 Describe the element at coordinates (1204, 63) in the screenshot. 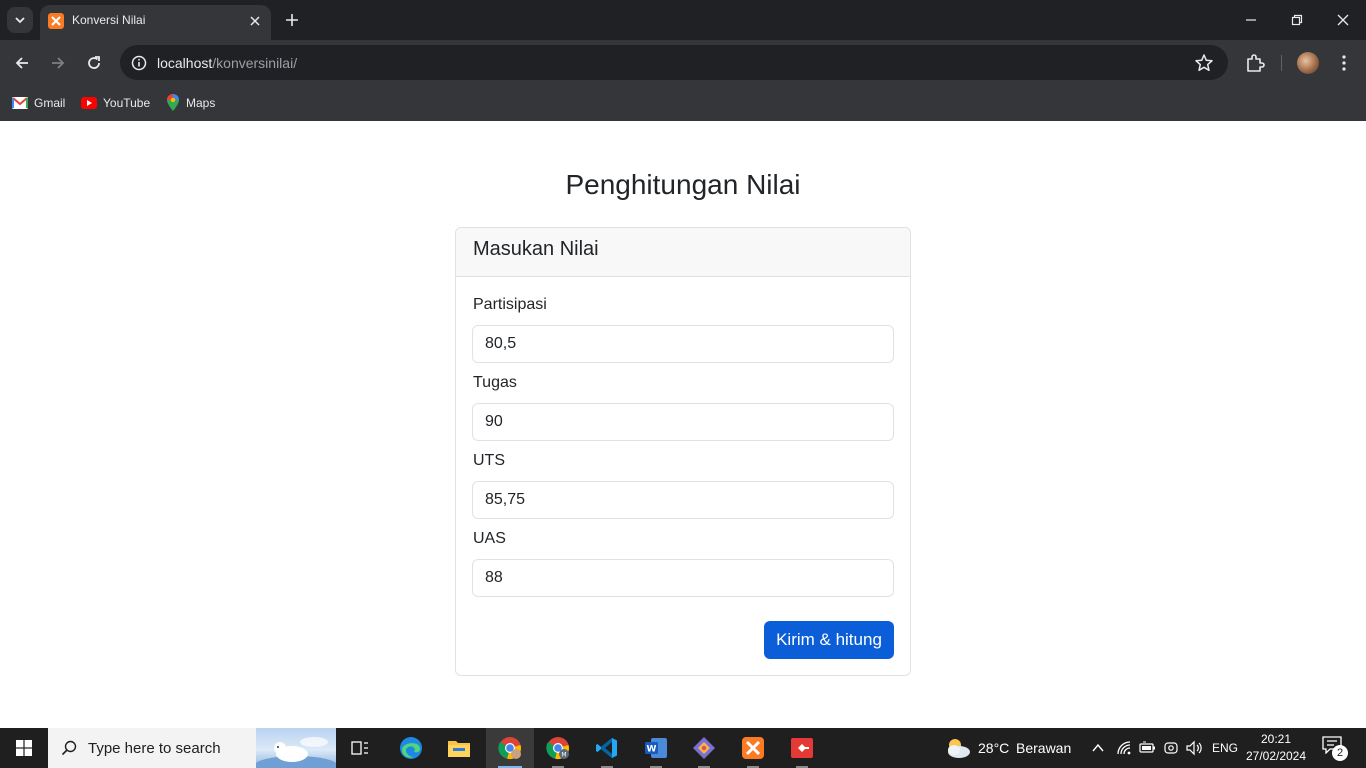

I see `bookmark-star-icon` at that location.